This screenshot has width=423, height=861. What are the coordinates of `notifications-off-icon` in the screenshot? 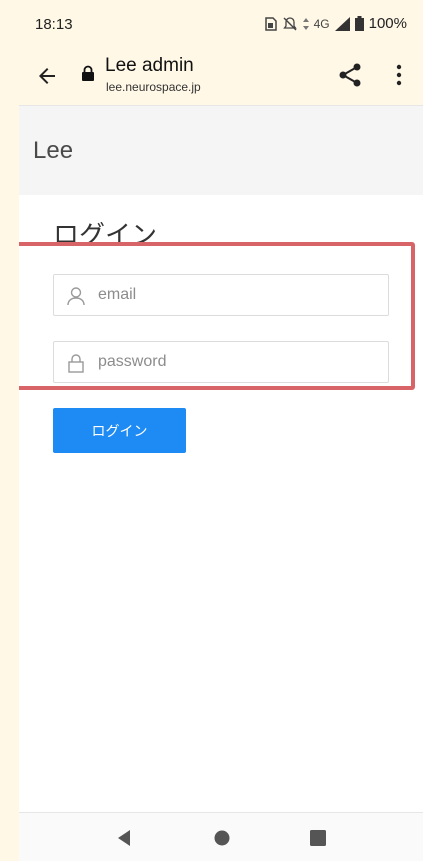 It's located at (289, 23).